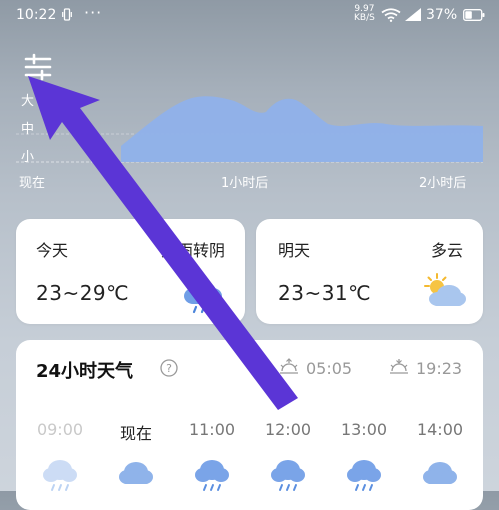  What do you see at coordinates (289, 366) in the screenshot?
I see `sunrise-icon` at bounding box center [289, 366].